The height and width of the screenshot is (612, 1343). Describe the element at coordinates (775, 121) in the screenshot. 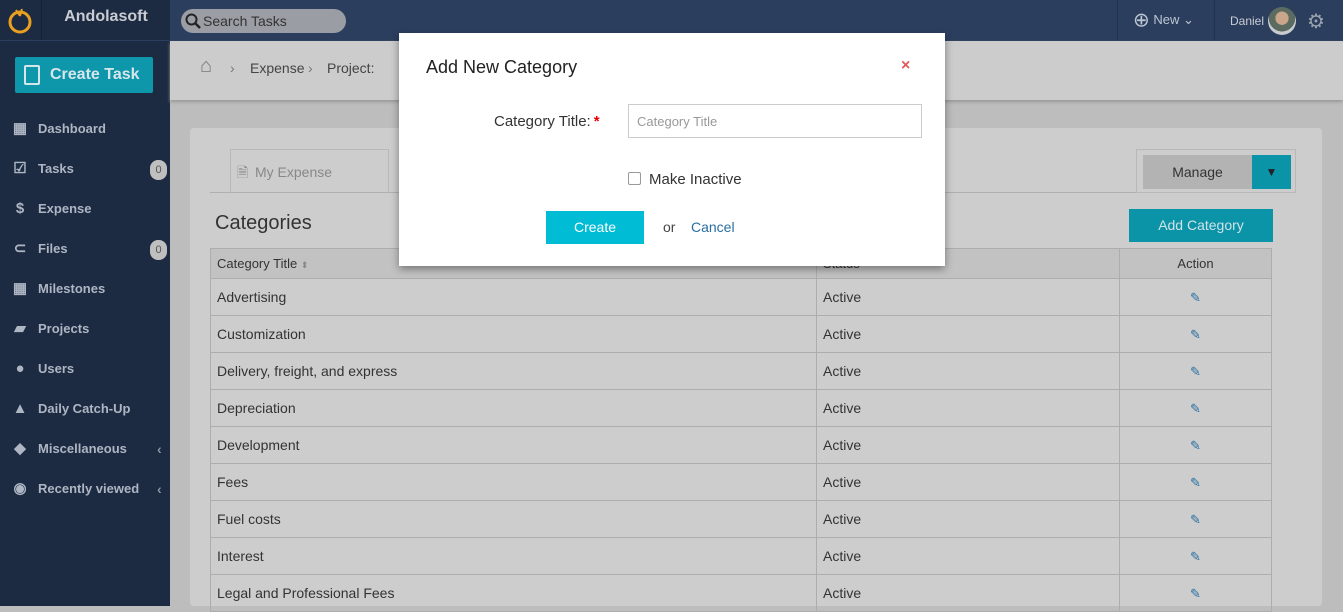

I see `category-title-input` at that location.